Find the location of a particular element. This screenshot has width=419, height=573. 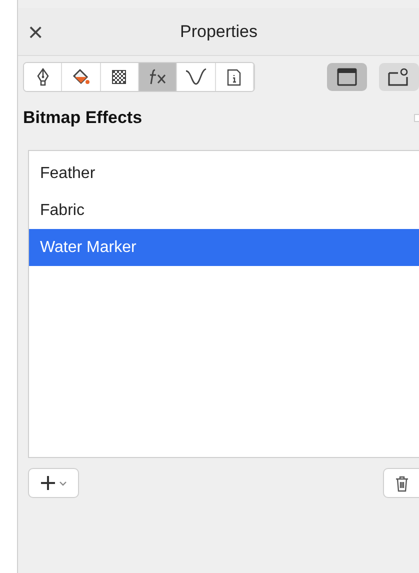

chevron-down-icon is located at coordinates (63, 483).